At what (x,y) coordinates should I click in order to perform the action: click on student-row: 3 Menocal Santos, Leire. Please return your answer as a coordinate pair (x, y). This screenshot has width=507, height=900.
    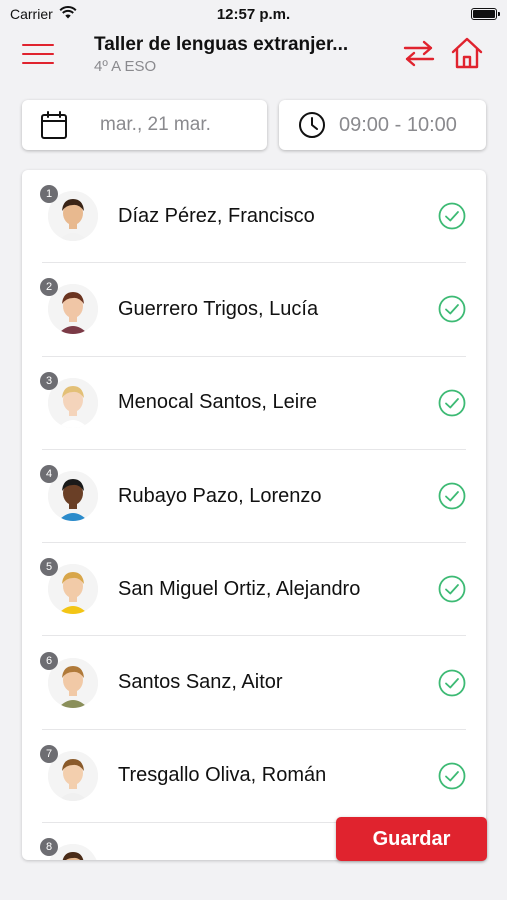
    Looking at the image, I should click on (253, 403).